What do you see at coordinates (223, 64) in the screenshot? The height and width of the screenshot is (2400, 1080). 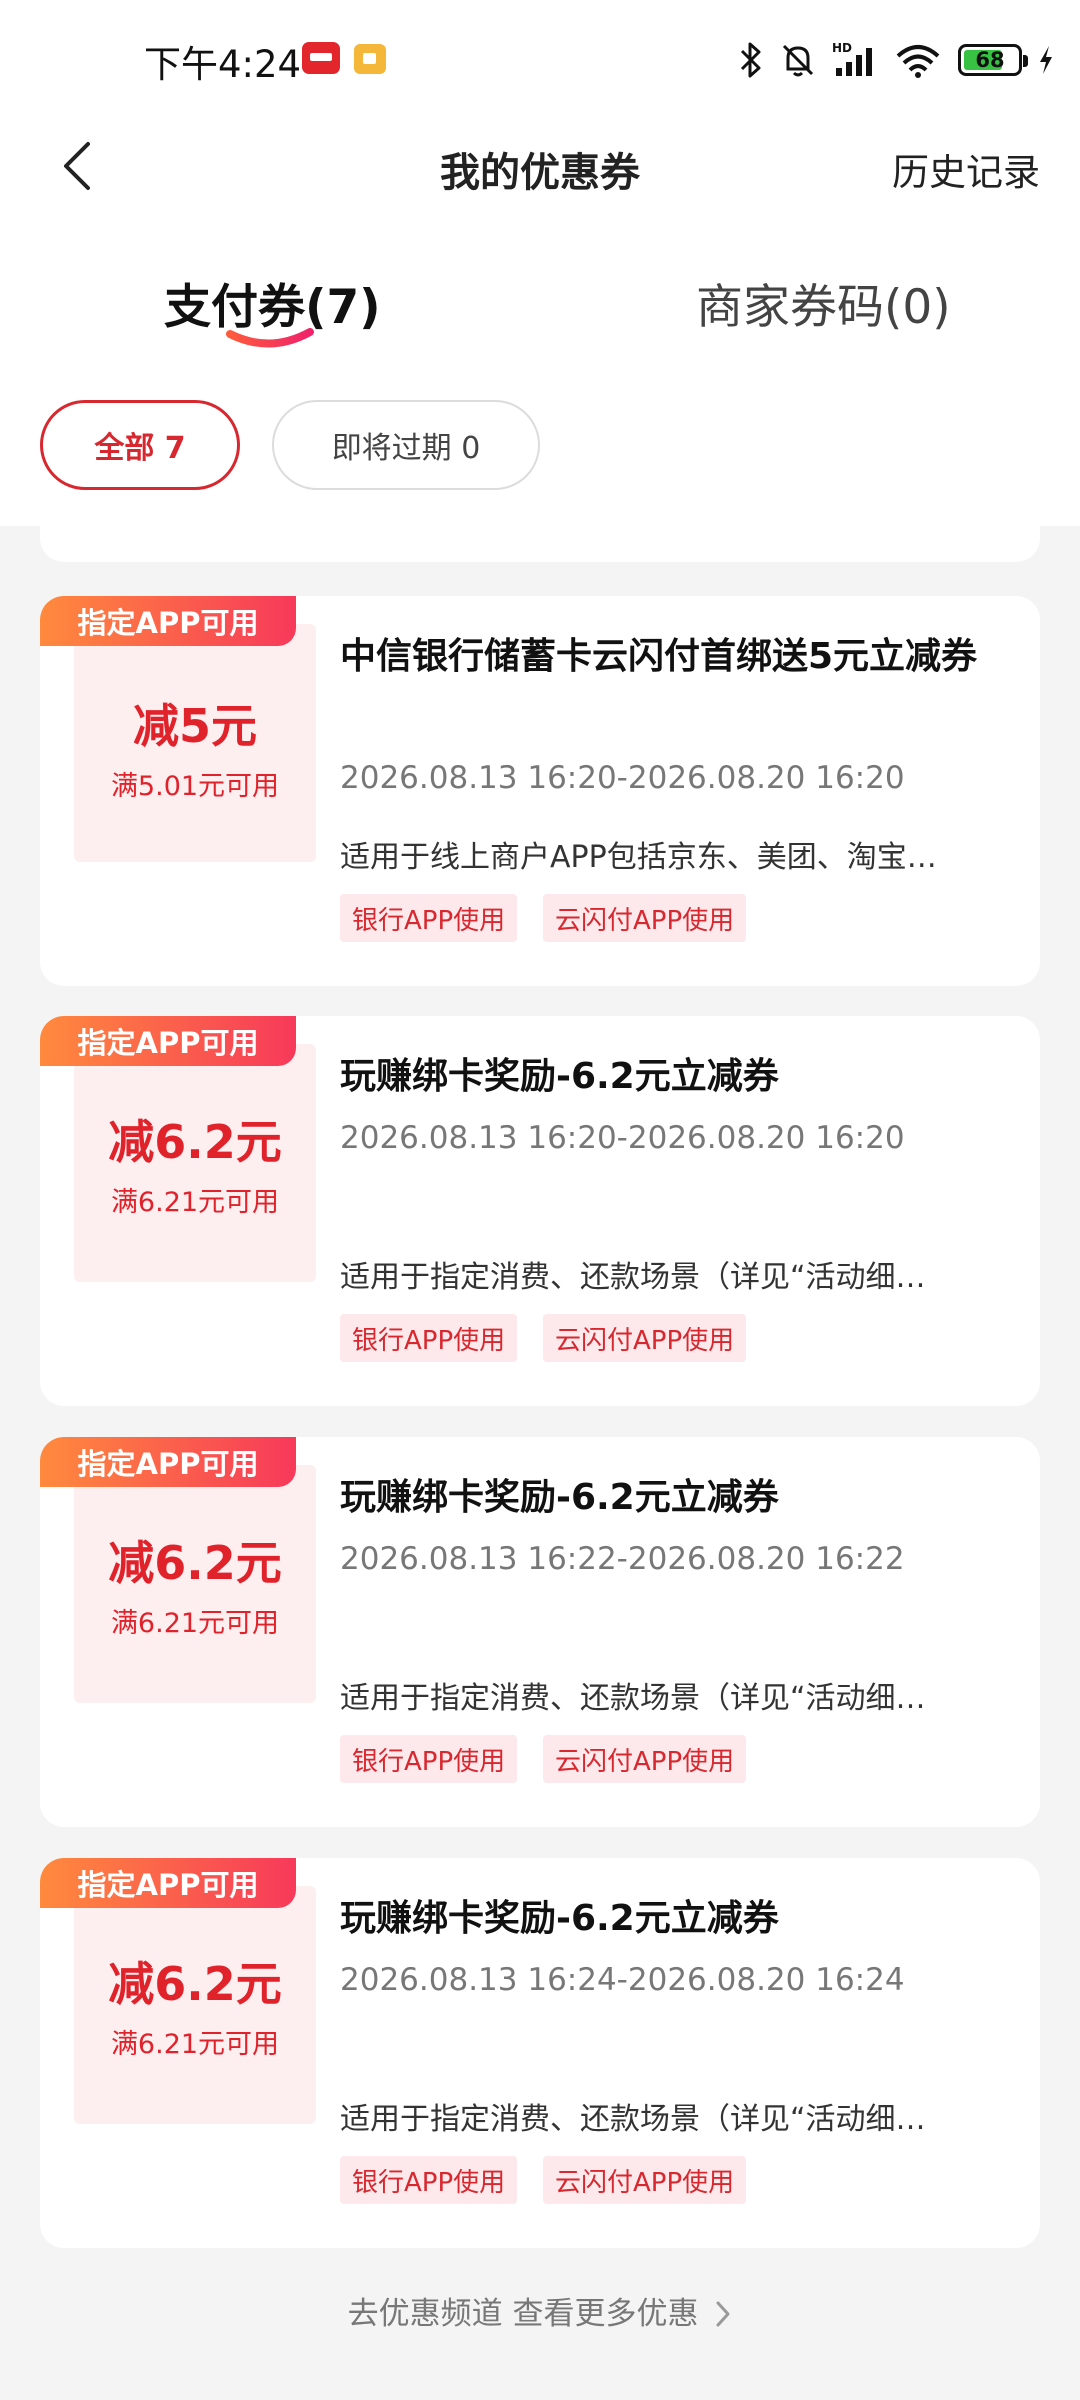 I see `status-time: 下午4:24` at bounding box center [223, 64].